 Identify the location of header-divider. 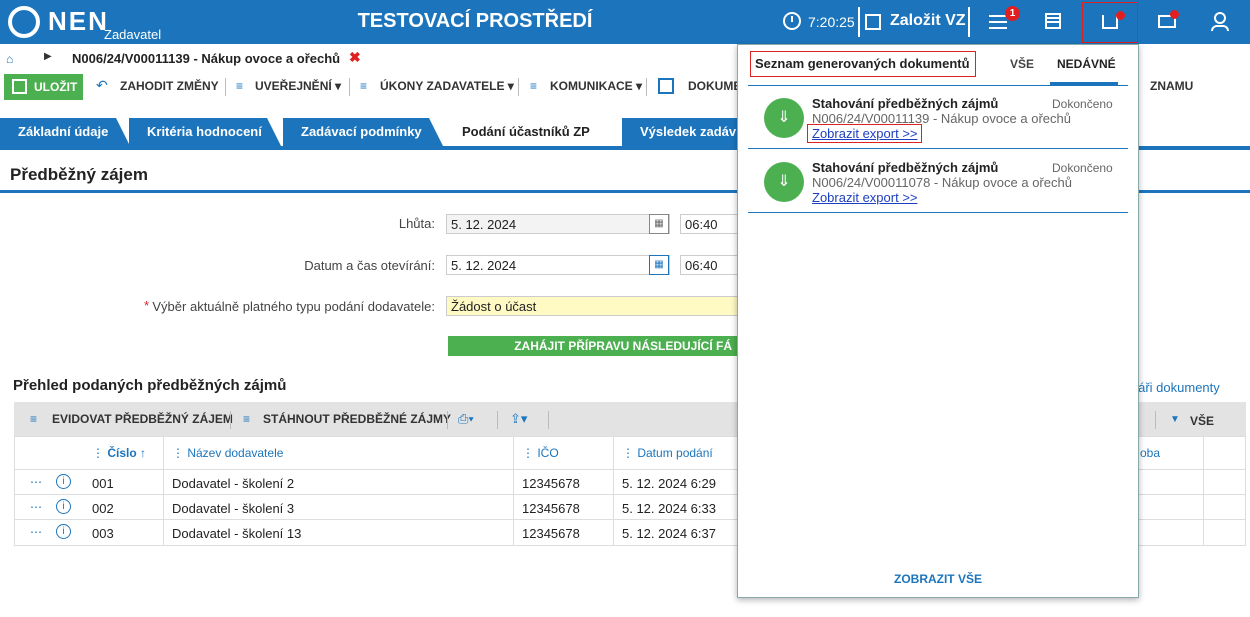
(969, 22).